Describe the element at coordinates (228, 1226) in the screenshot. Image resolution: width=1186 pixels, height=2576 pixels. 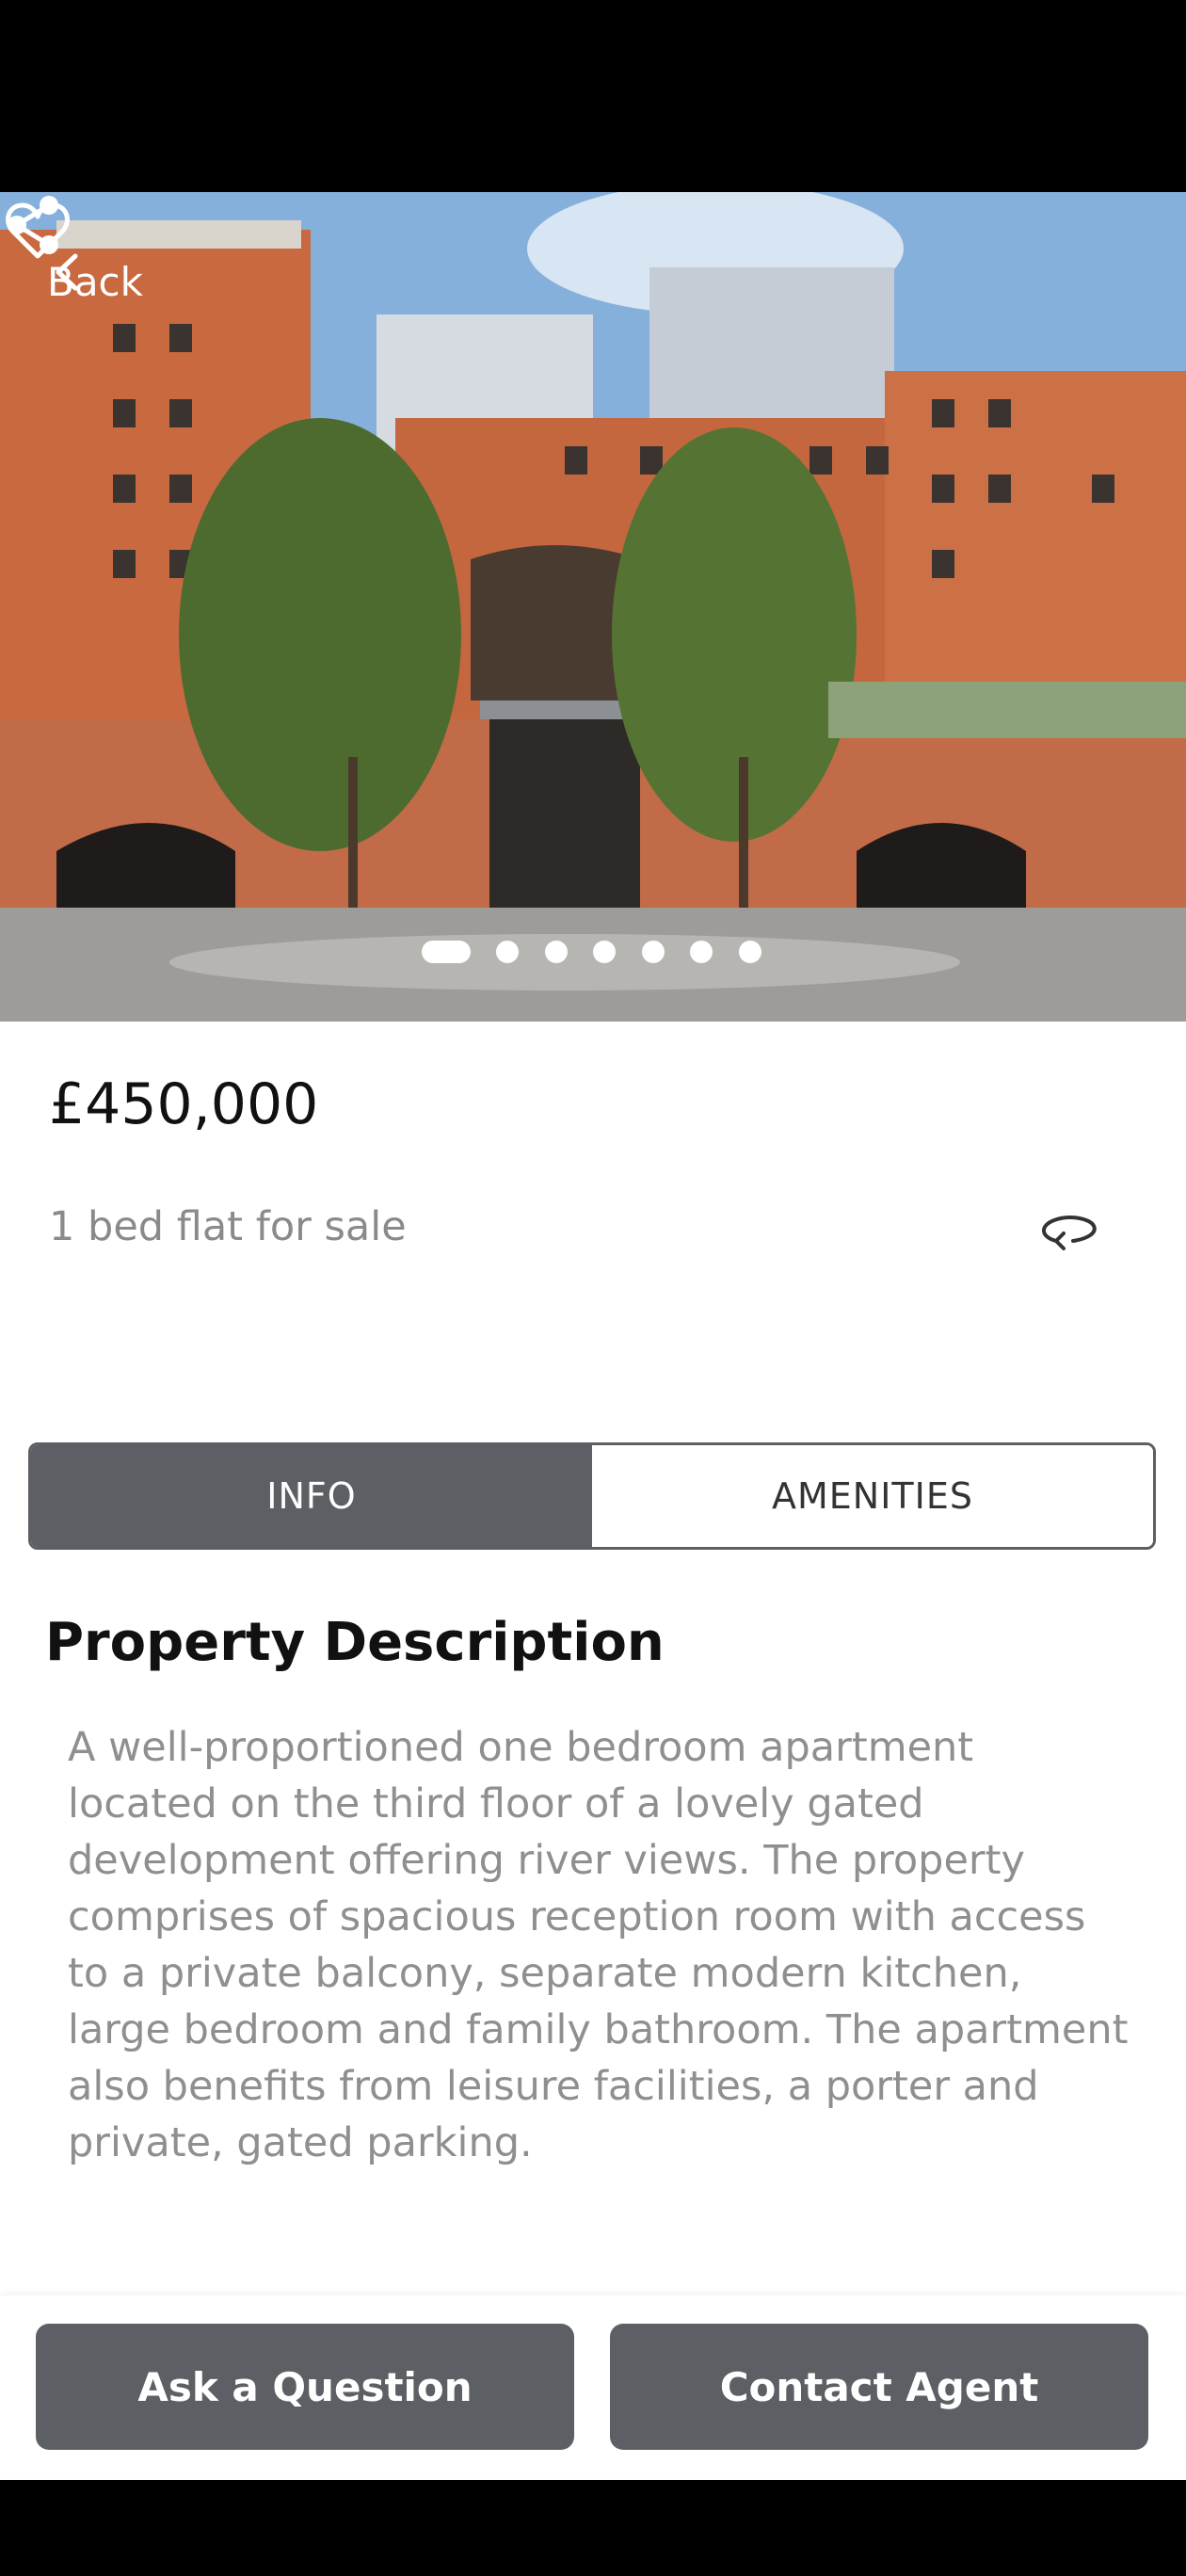
I see `listing-type: 1 bed flat for sale` at that location.